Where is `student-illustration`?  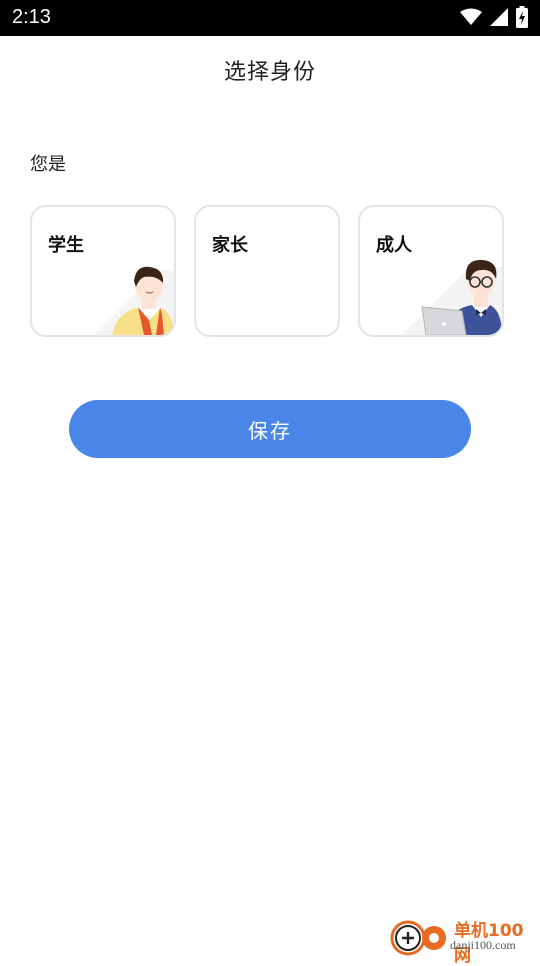
student-illustration is located at coordinates (134, 300).